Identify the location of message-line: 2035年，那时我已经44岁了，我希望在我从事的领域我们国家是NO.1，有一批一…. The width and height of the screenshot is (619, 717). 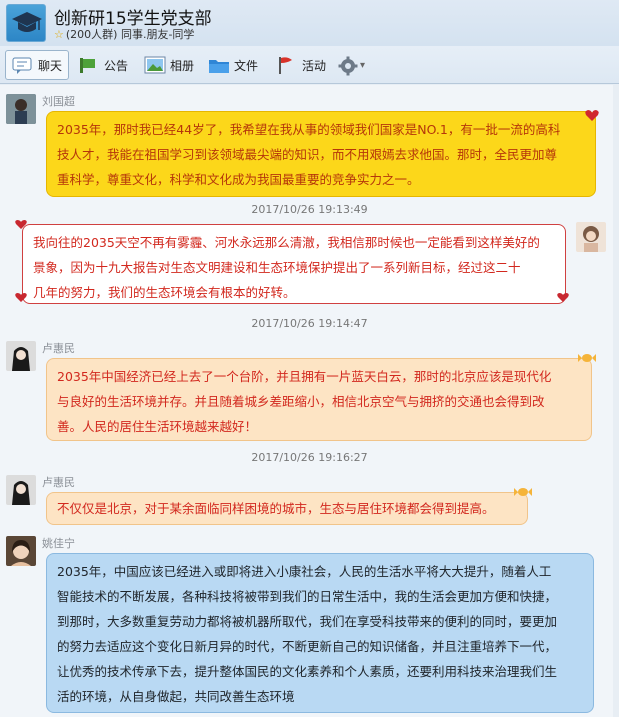
(309, 129).